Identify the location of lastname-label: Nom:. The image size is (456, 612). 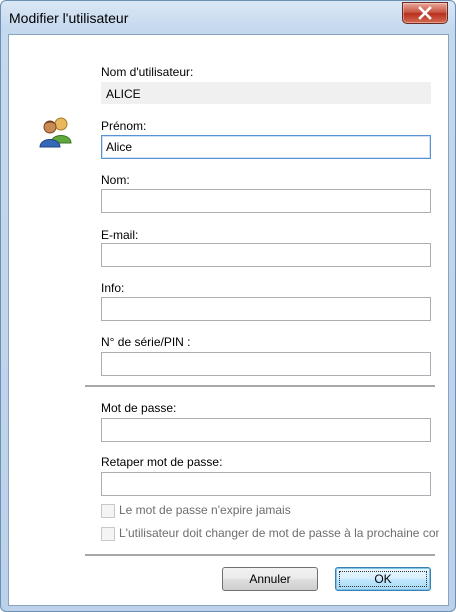
(115, 180).